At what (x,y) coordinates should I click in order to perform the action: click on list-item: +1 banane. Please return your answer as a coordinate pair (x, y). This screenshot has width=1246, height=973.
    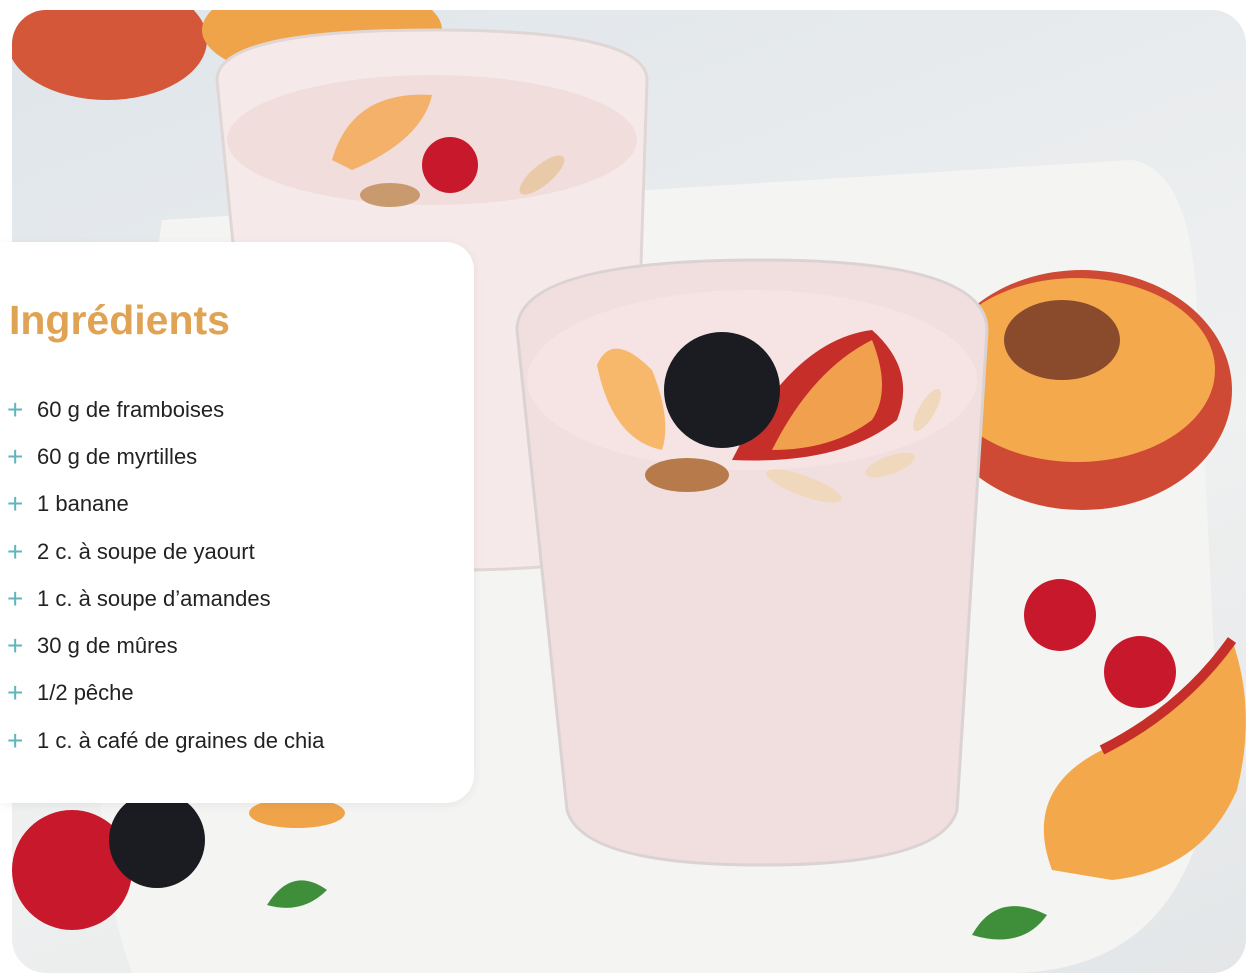
    Looking at the image, I should click on (165, 504).